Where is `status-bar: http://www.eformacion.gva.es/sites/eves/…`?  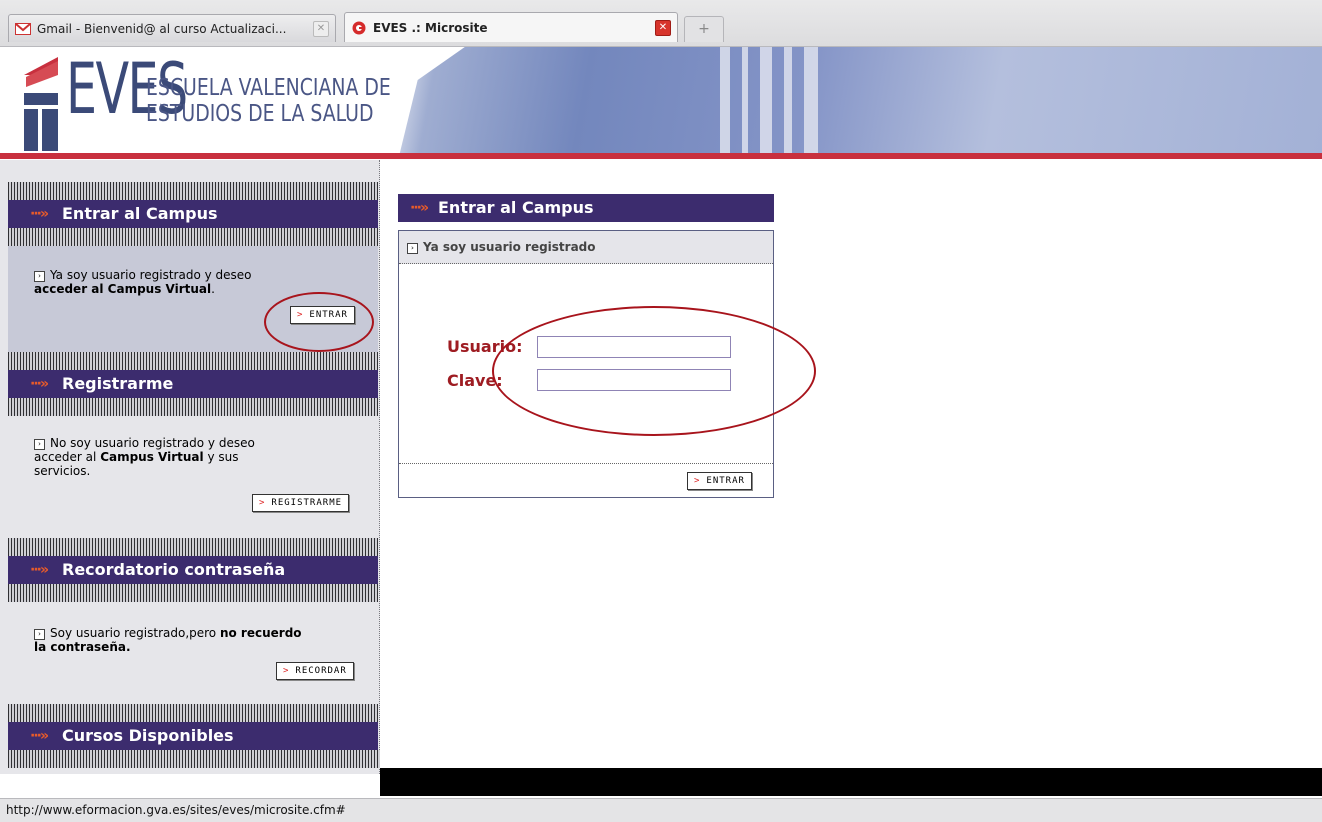
status-bar: http://www.eformacion.gva.es/sites/eves/… is located at coordinates (661, 810).